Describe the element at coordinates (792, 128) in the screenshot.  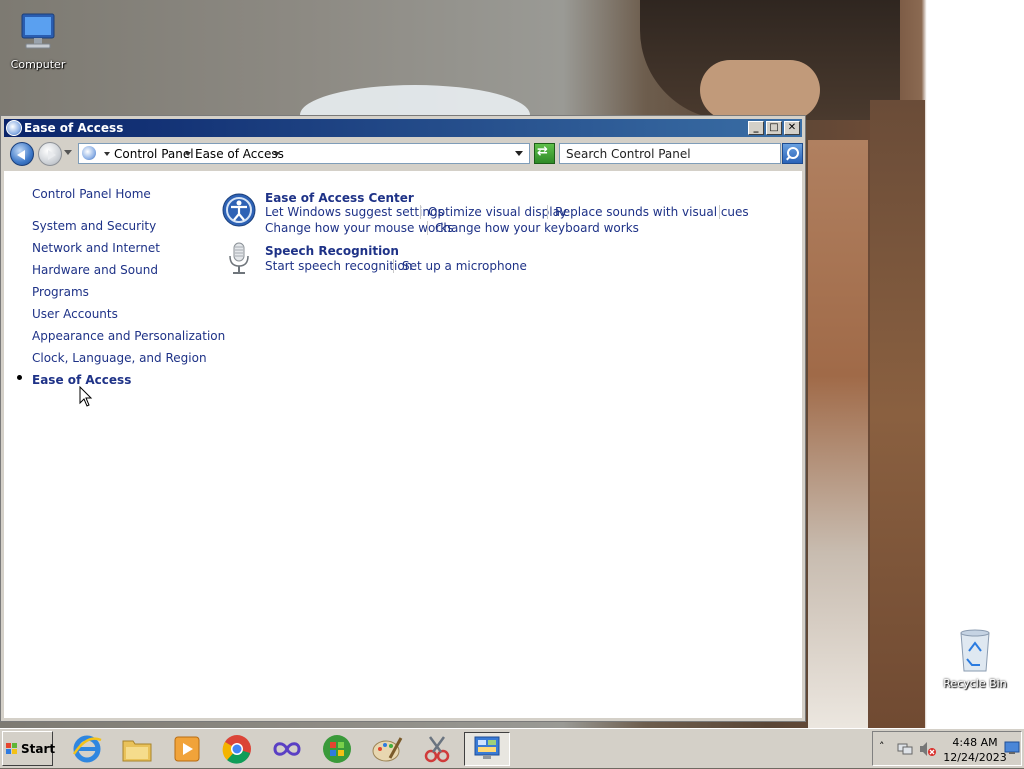
I see `close-button: ✕` at that location.